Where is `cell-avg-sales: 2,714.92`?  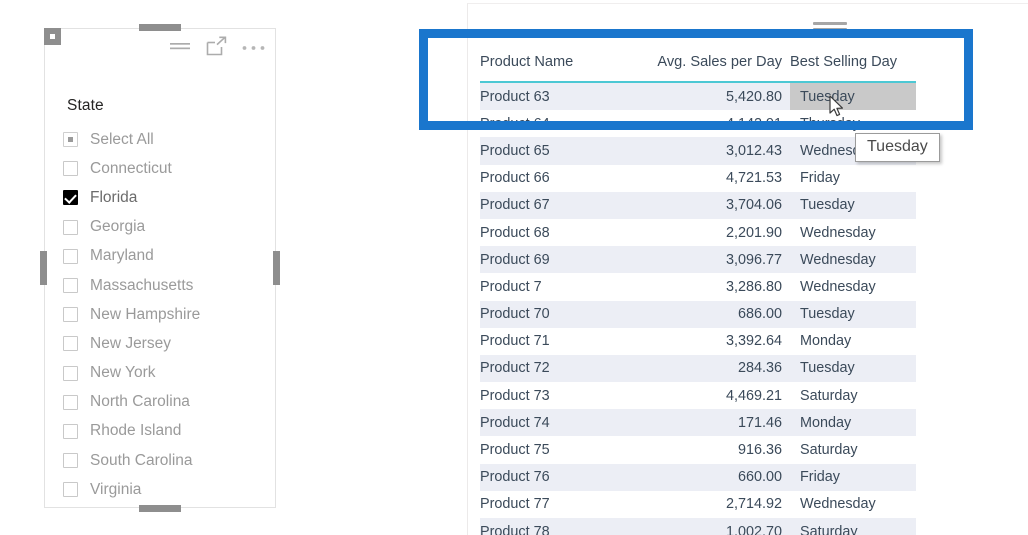
cell-avg-sales: 2,714.92 is located at coordinates (715, 504).